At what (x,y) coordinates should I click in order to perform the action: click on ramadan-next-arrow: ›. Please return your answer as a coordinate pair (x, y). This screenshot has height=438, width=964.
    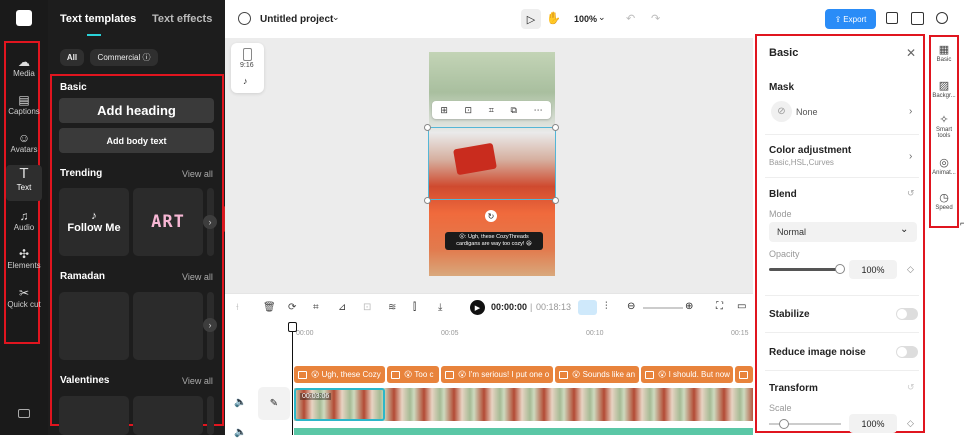
    Looking at the image, I should click on (210, 325).